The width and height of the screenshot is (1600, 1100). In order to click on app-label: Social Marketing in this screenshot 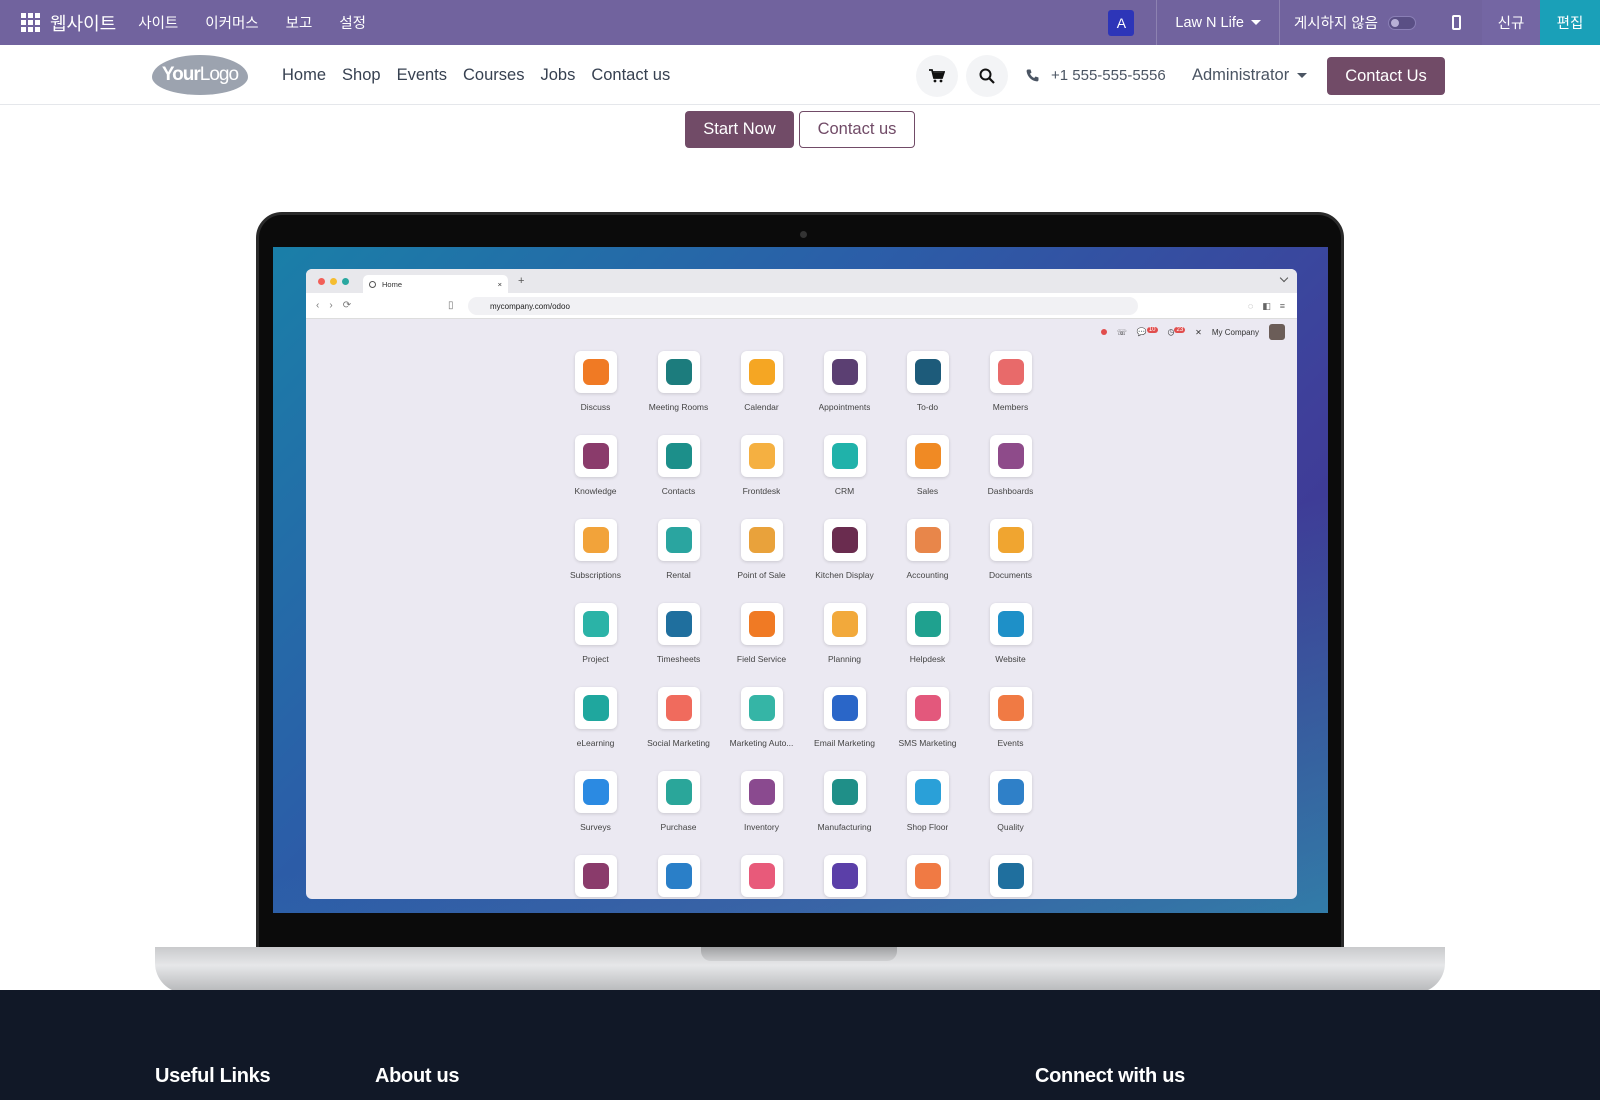, I will do `click(678, 743)`.